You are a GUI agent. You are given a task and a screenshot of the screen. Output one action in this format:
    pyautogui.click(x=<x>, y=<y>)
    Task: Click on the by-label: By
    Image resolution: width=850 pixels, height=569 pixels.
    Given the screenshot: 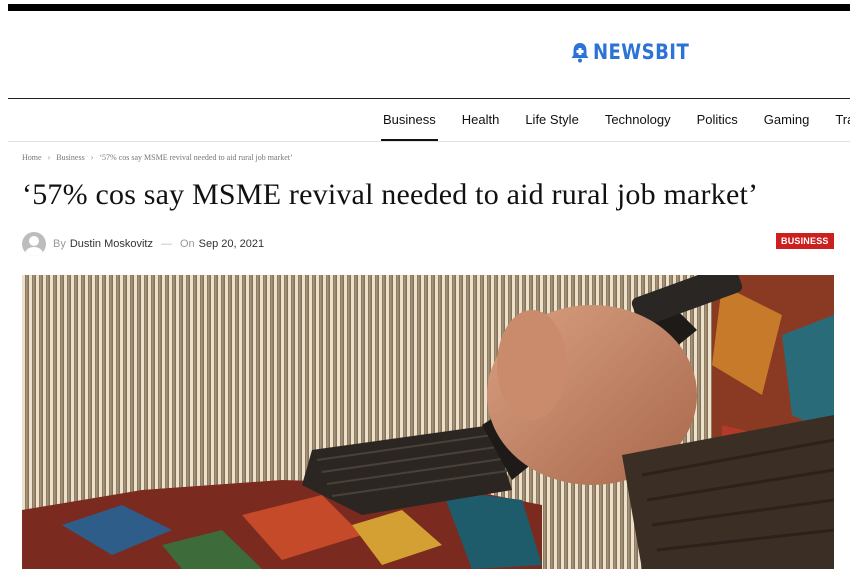 What is the action you would take?
    pyautogui.click(x=59, y=244)
    